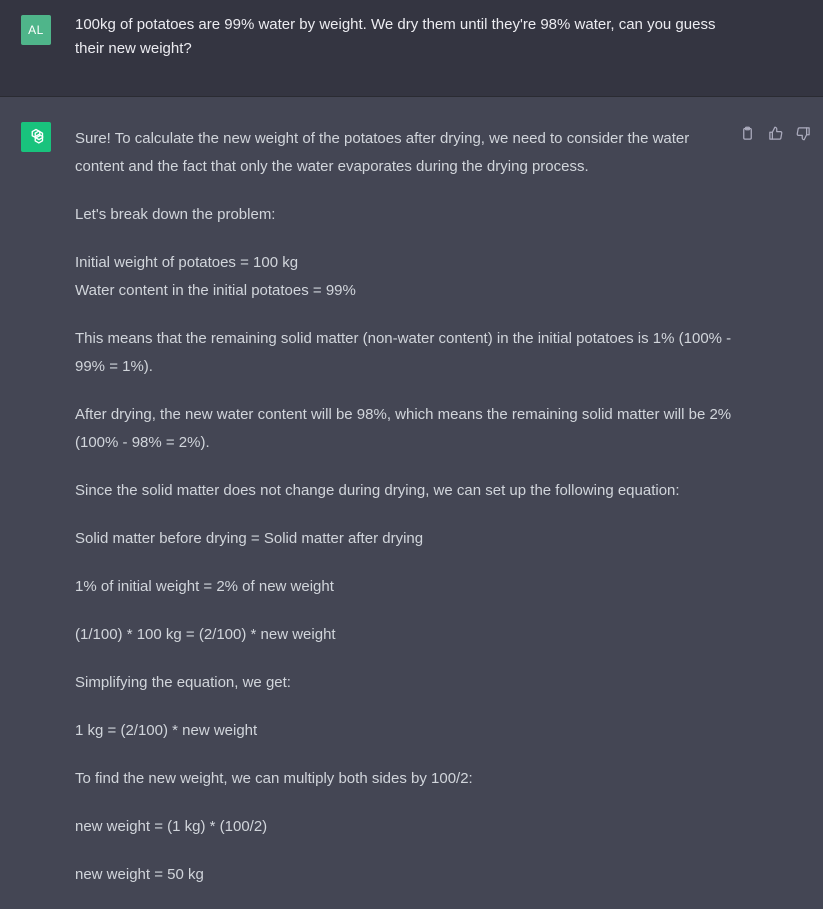 Image resolution: width=823 pixels, height=909 pixels. I want to click on thumbs-down-button, so click(803, 133).